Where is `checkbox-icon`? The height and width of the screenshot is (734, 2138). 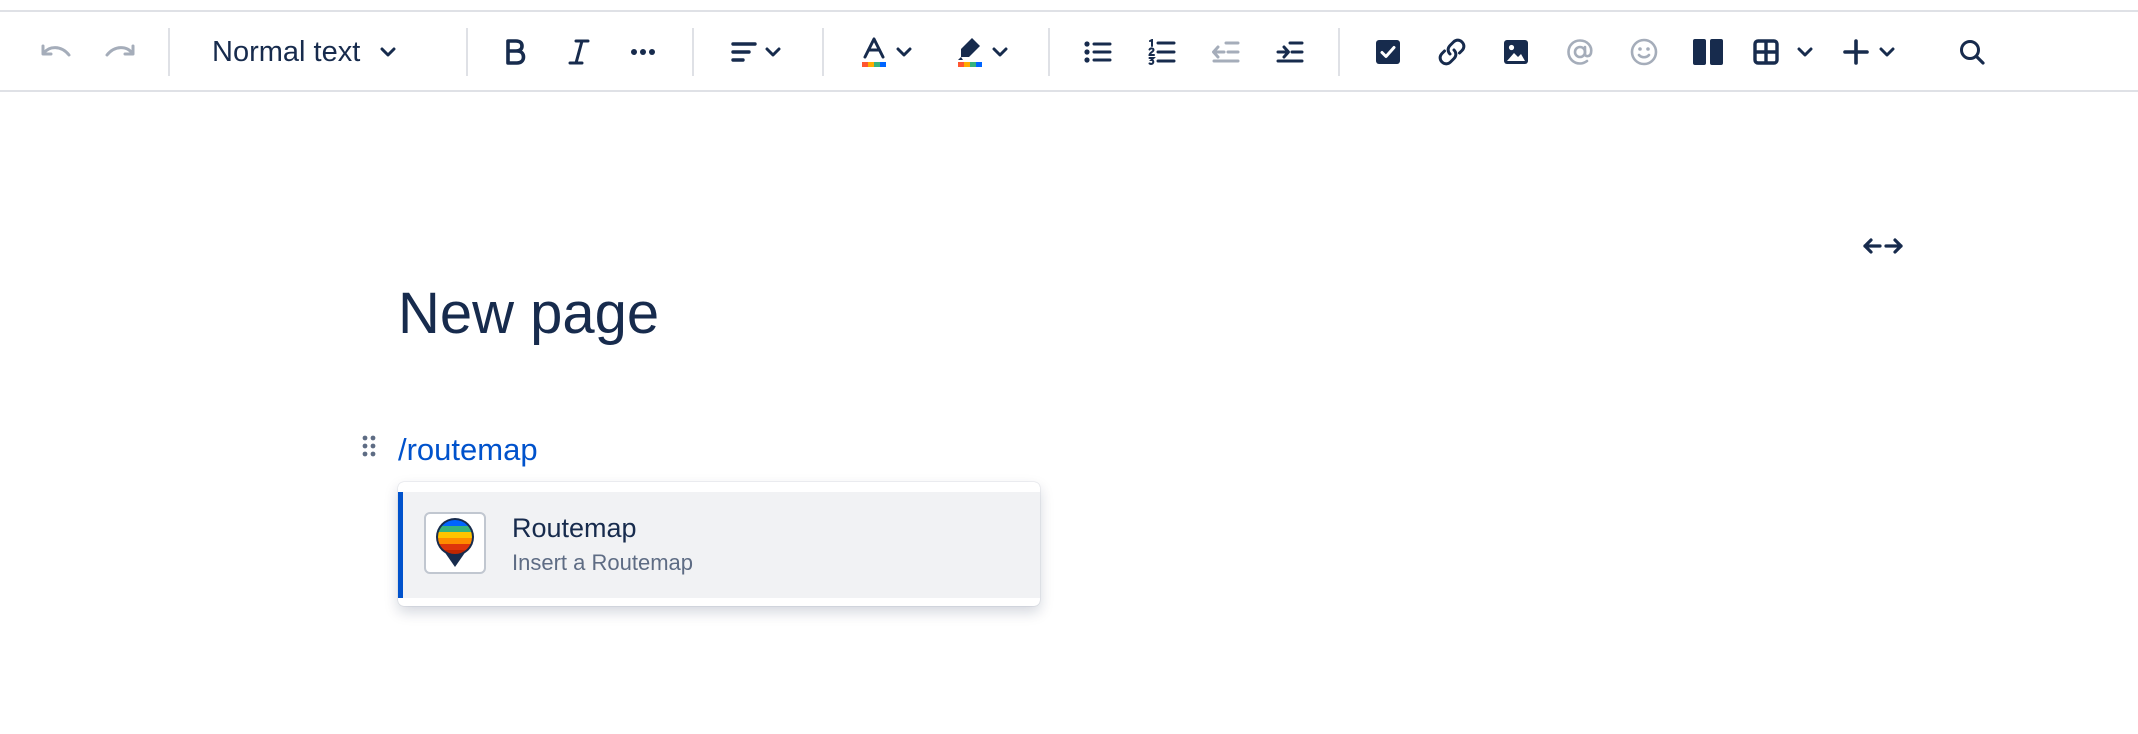
checkbox-icon is located at coordinates (1388, 52).